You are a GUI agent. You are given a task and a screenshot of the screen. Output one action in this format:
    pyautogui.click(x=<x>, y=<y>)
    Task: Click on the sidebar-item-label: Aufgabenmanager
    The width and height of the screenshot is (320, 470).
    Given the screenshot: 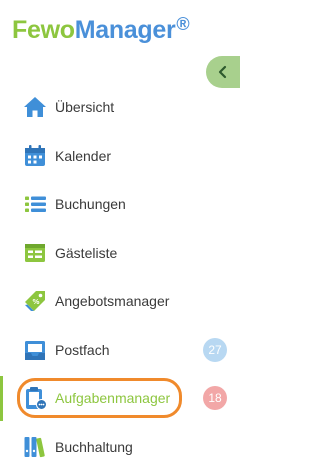 What is the action you would take?
    pyautogui.click(x=113, y=398)
    